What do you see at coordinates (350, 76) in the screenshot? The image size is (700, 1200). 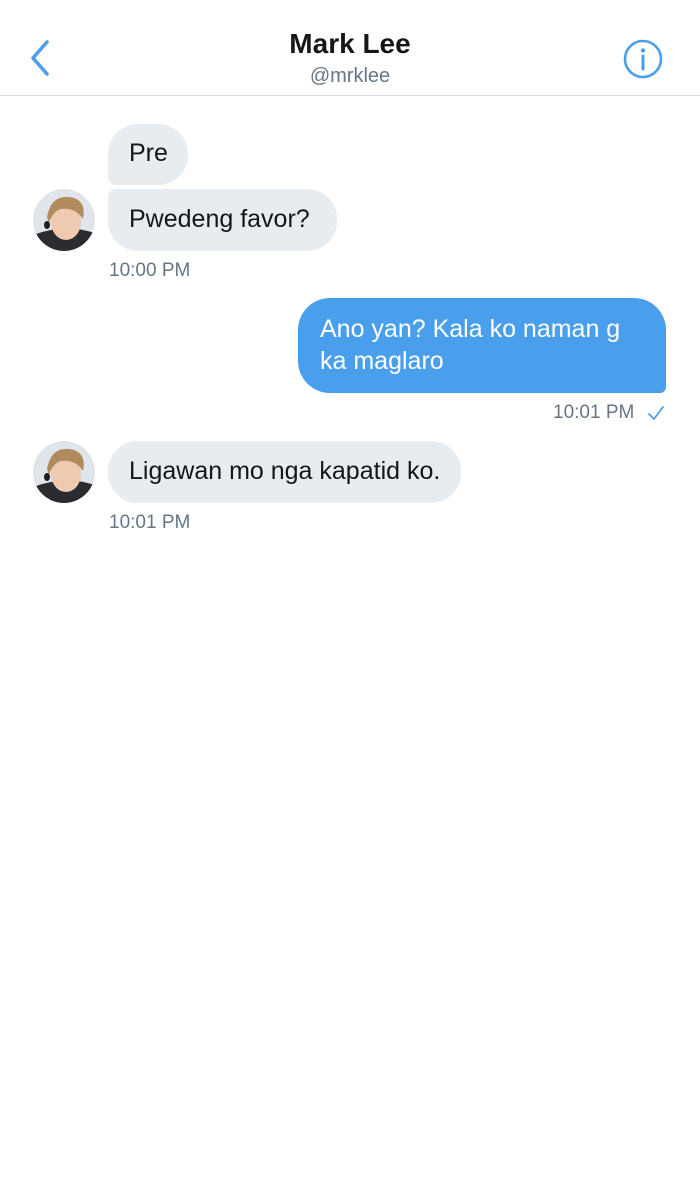 I see `conversation-handle: @mrklee` at bounding box center [350, 76].